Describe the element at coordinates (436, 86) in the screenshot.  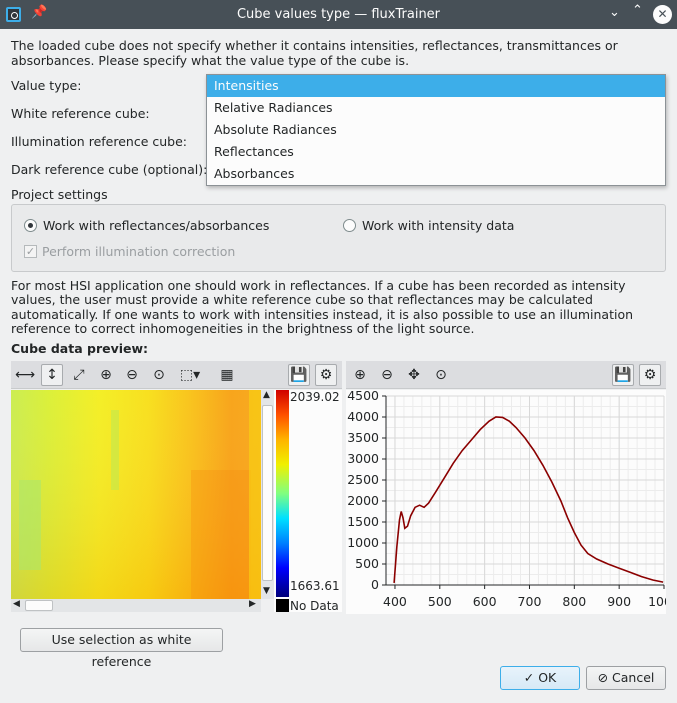
I see `option-intensities: Intensities` at that location.